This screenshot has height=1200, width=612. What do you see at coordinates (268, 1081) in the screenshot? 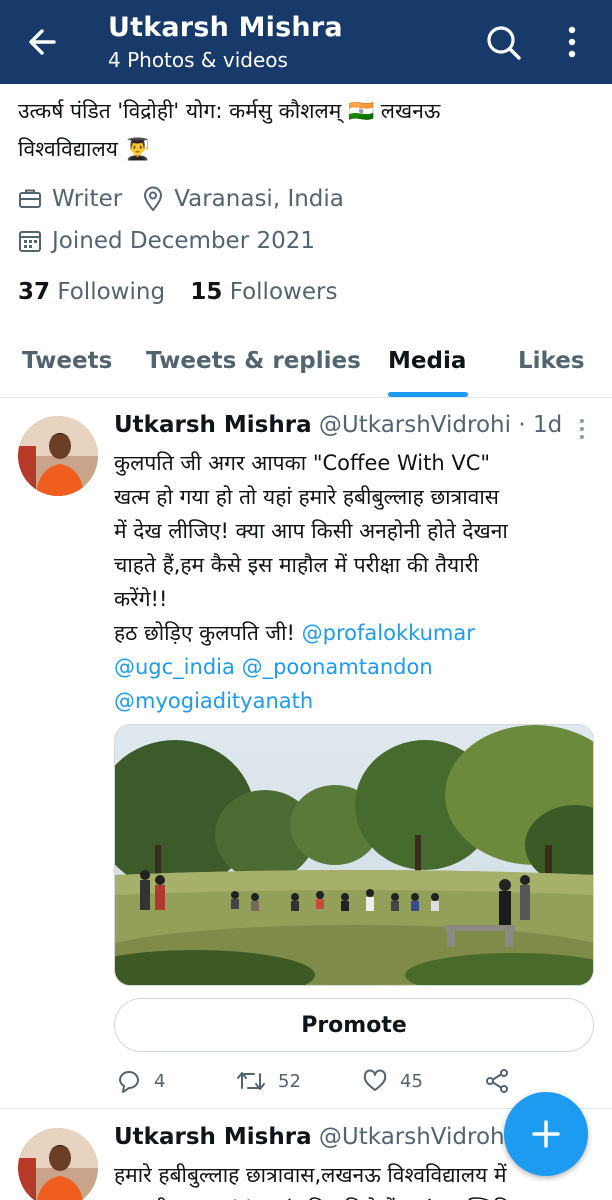
I see `retweet-action: 52` at bounding box center [268, 1081].